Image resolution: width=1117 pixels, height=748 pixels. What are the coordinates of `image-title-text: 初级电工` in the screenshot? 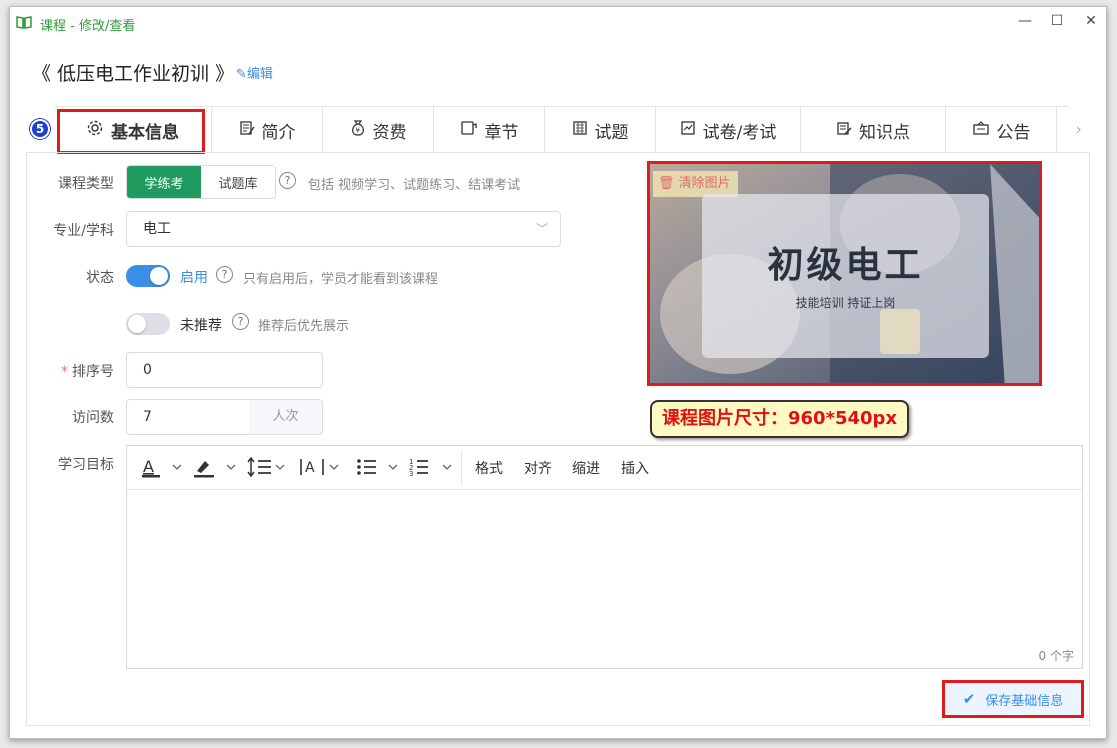 It's located at (845, 265).